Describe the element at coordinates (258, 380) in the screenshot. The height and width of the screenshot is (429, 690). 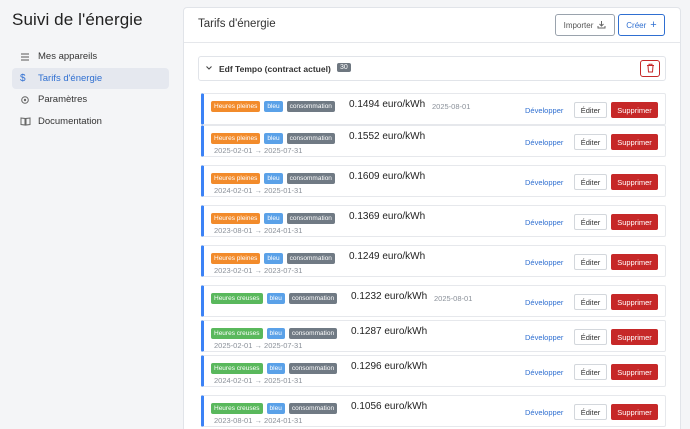
I see `tariff-dates: 2024-02-01 → 2025-01-31` at that location.